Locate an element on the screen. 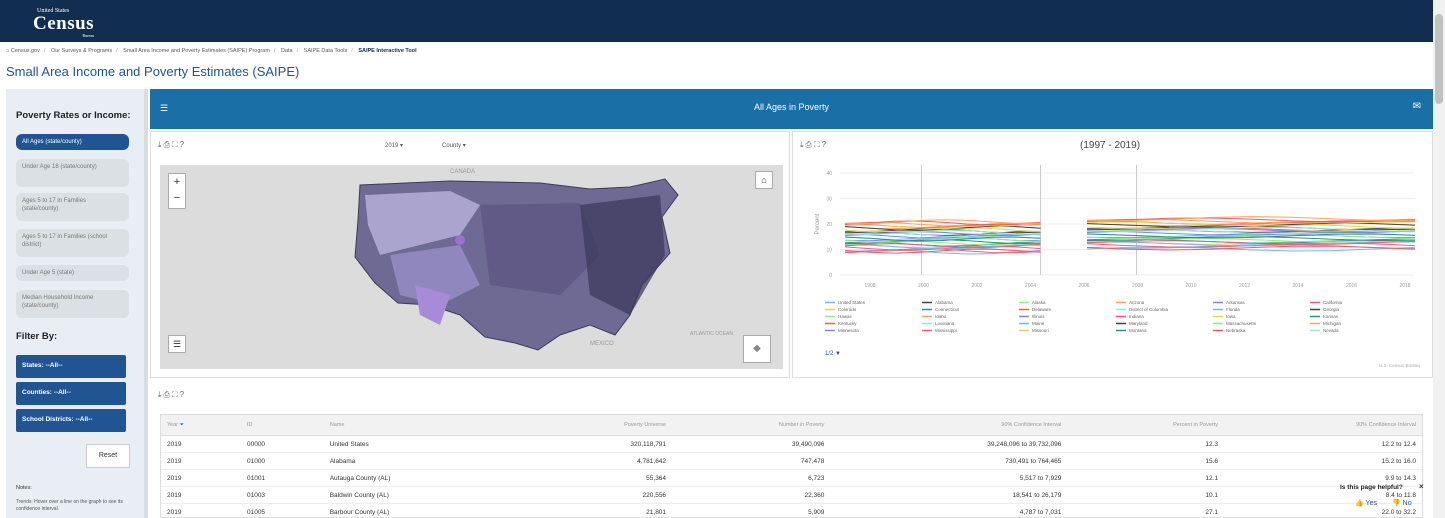 The height and width of the screenshot is (518, 1445). page-scrollbar is located at coordinates (1439, 259).